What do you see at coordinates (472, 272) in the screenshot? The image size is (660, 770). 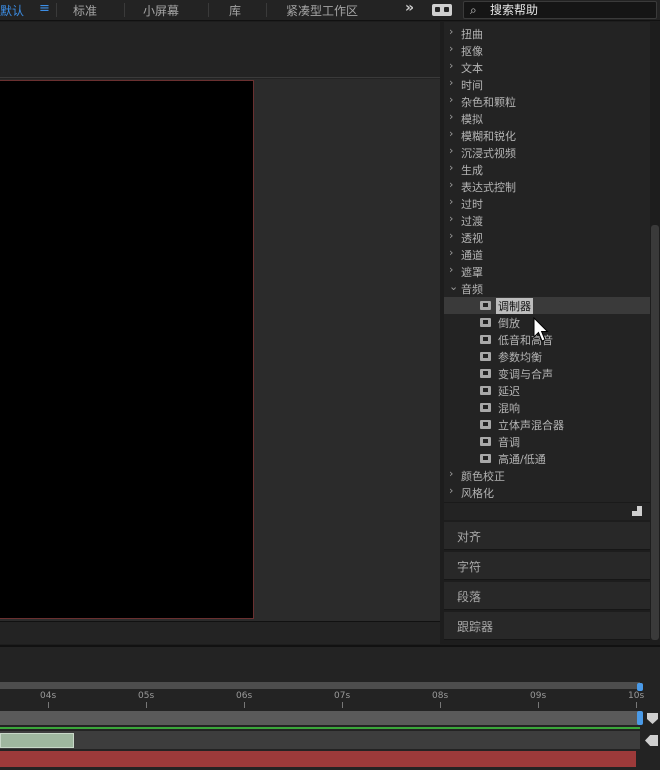 I see `fx-label: 遮罩` at bounding box center [472, 272].